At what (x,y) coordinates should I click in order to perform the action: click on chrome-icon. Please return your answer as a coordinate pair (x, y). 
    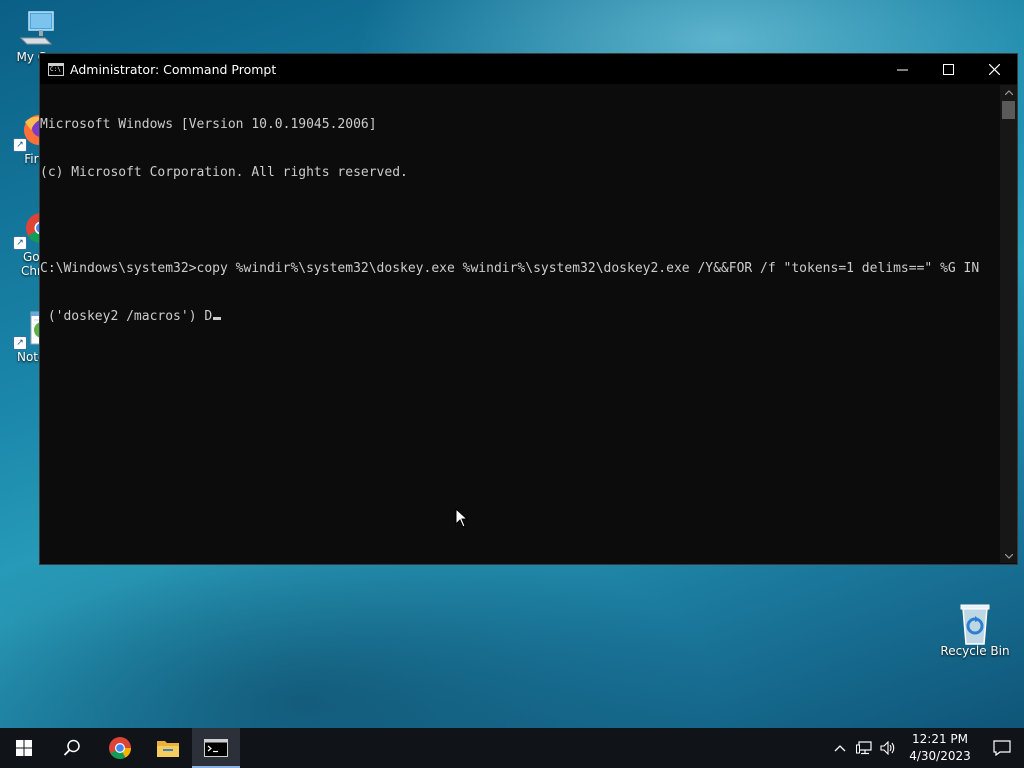
    Looking at the image, I should click on (120, 748).